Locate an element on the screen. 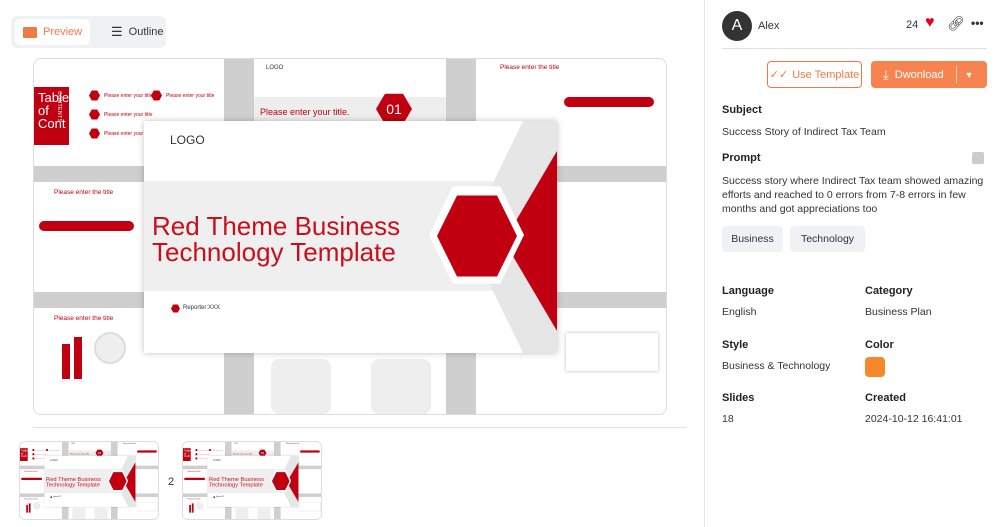 The image size is (997, 527). color-swatch is located at coordinates (875, 367).